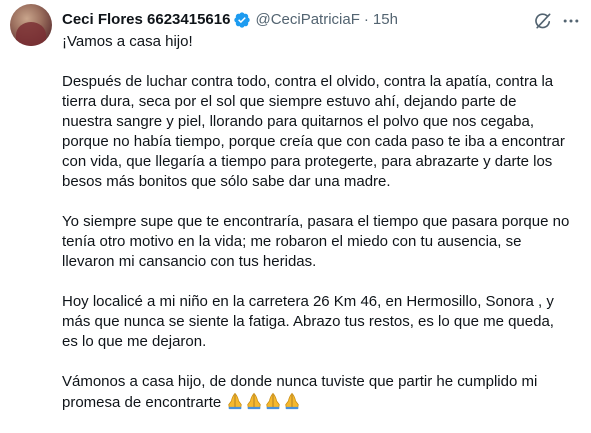 Image resolution: width=591 pixels, height=433 pixels. I want to click on grok-icon, so click(543, 21).